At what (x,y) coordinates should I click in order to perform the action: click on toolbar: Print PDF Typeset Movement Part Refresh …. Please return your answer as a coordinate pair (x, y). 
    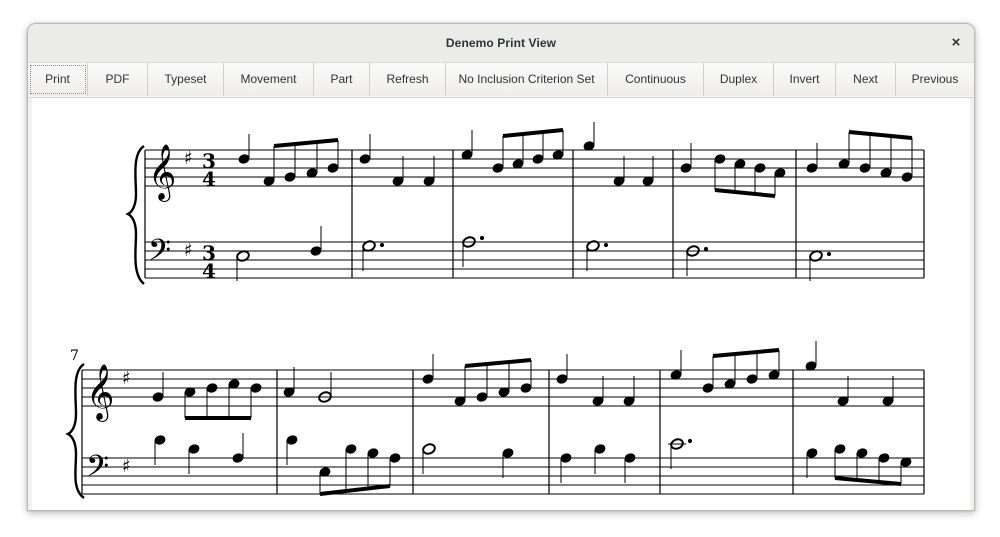
    Looking at the image, I should click on (501, 80).